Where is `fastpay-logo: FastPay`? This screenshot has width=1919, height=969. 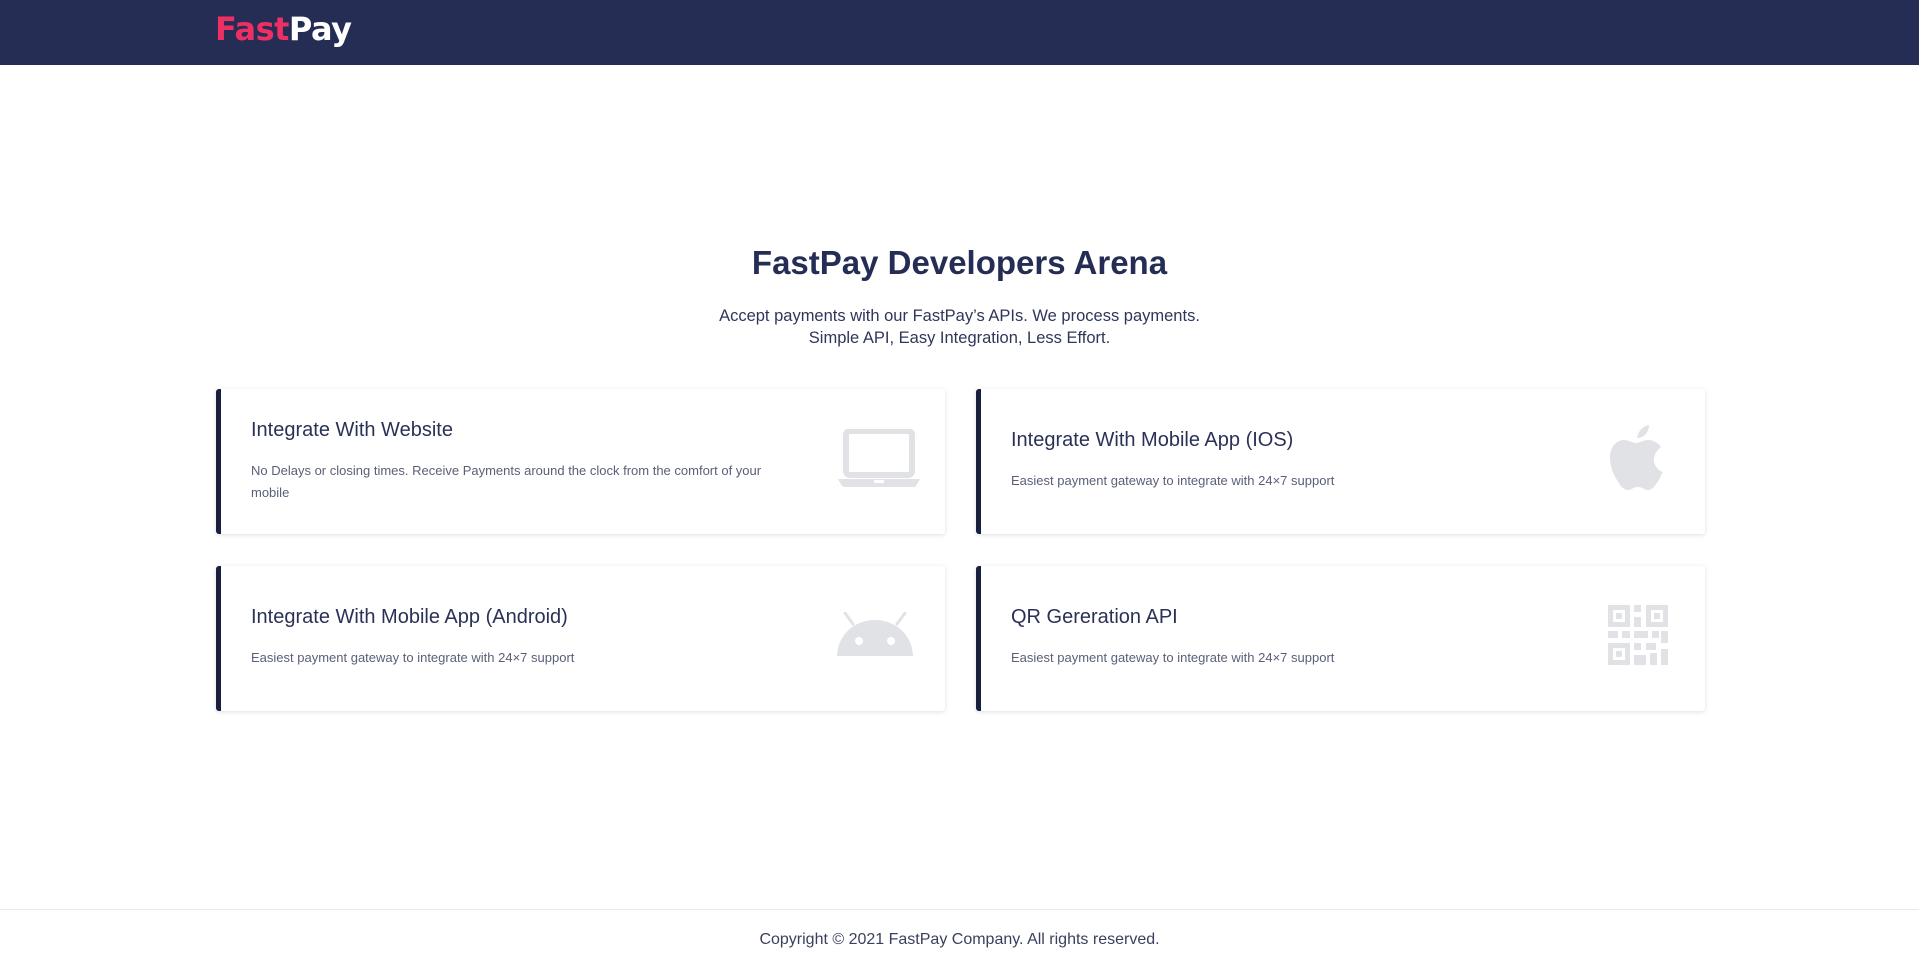 fastpay-logo: FastPay is located at coordinates (283, 29).